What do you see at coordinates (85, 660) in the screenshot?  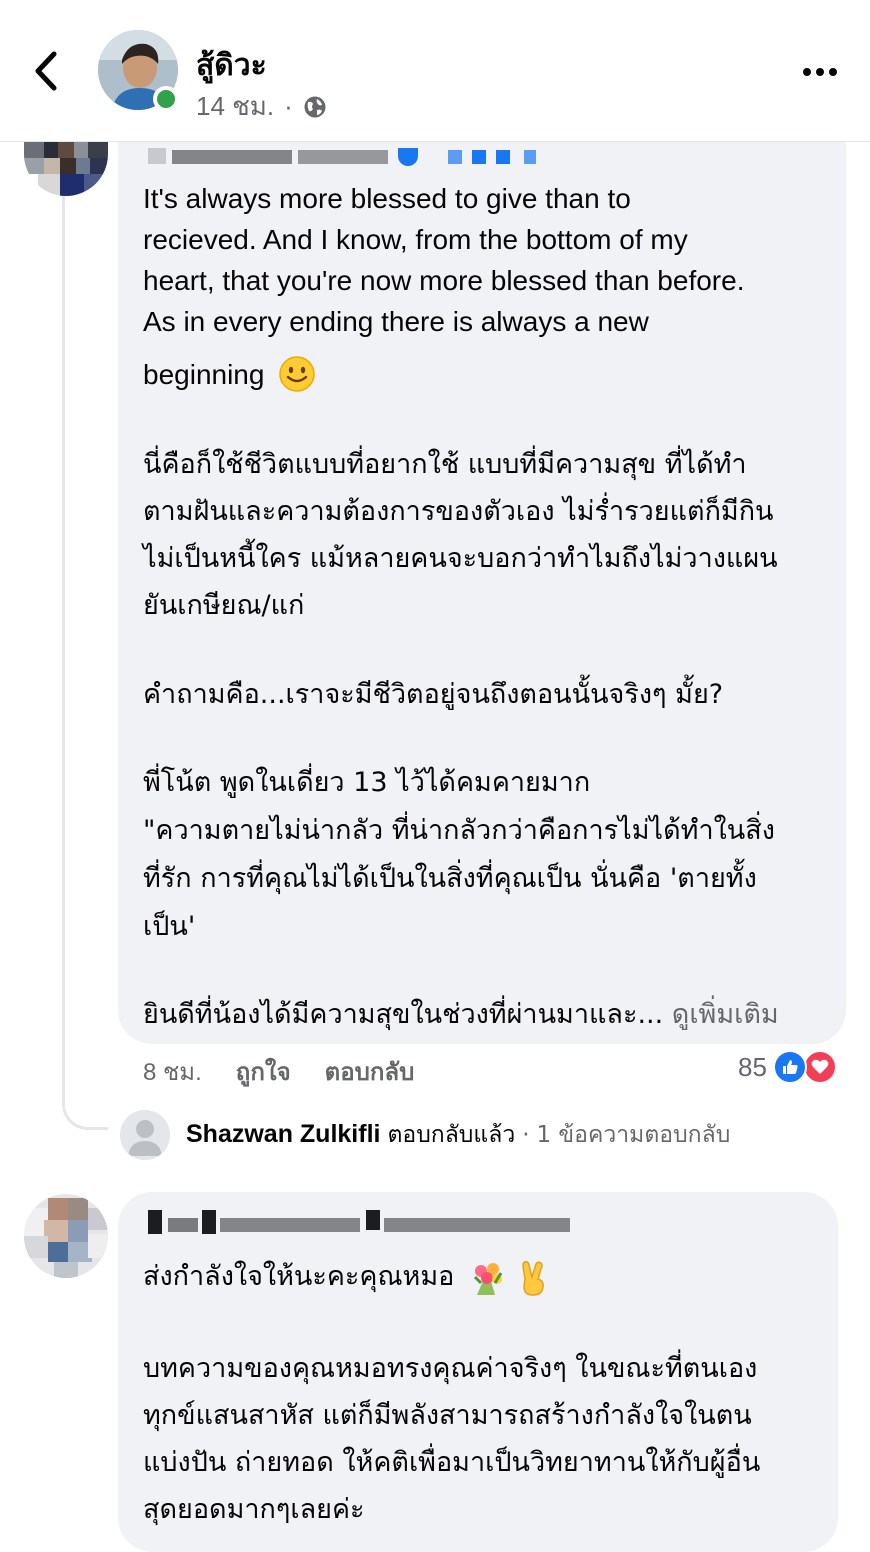 I see `reply-thread-line` at bounding box center [85, 660].